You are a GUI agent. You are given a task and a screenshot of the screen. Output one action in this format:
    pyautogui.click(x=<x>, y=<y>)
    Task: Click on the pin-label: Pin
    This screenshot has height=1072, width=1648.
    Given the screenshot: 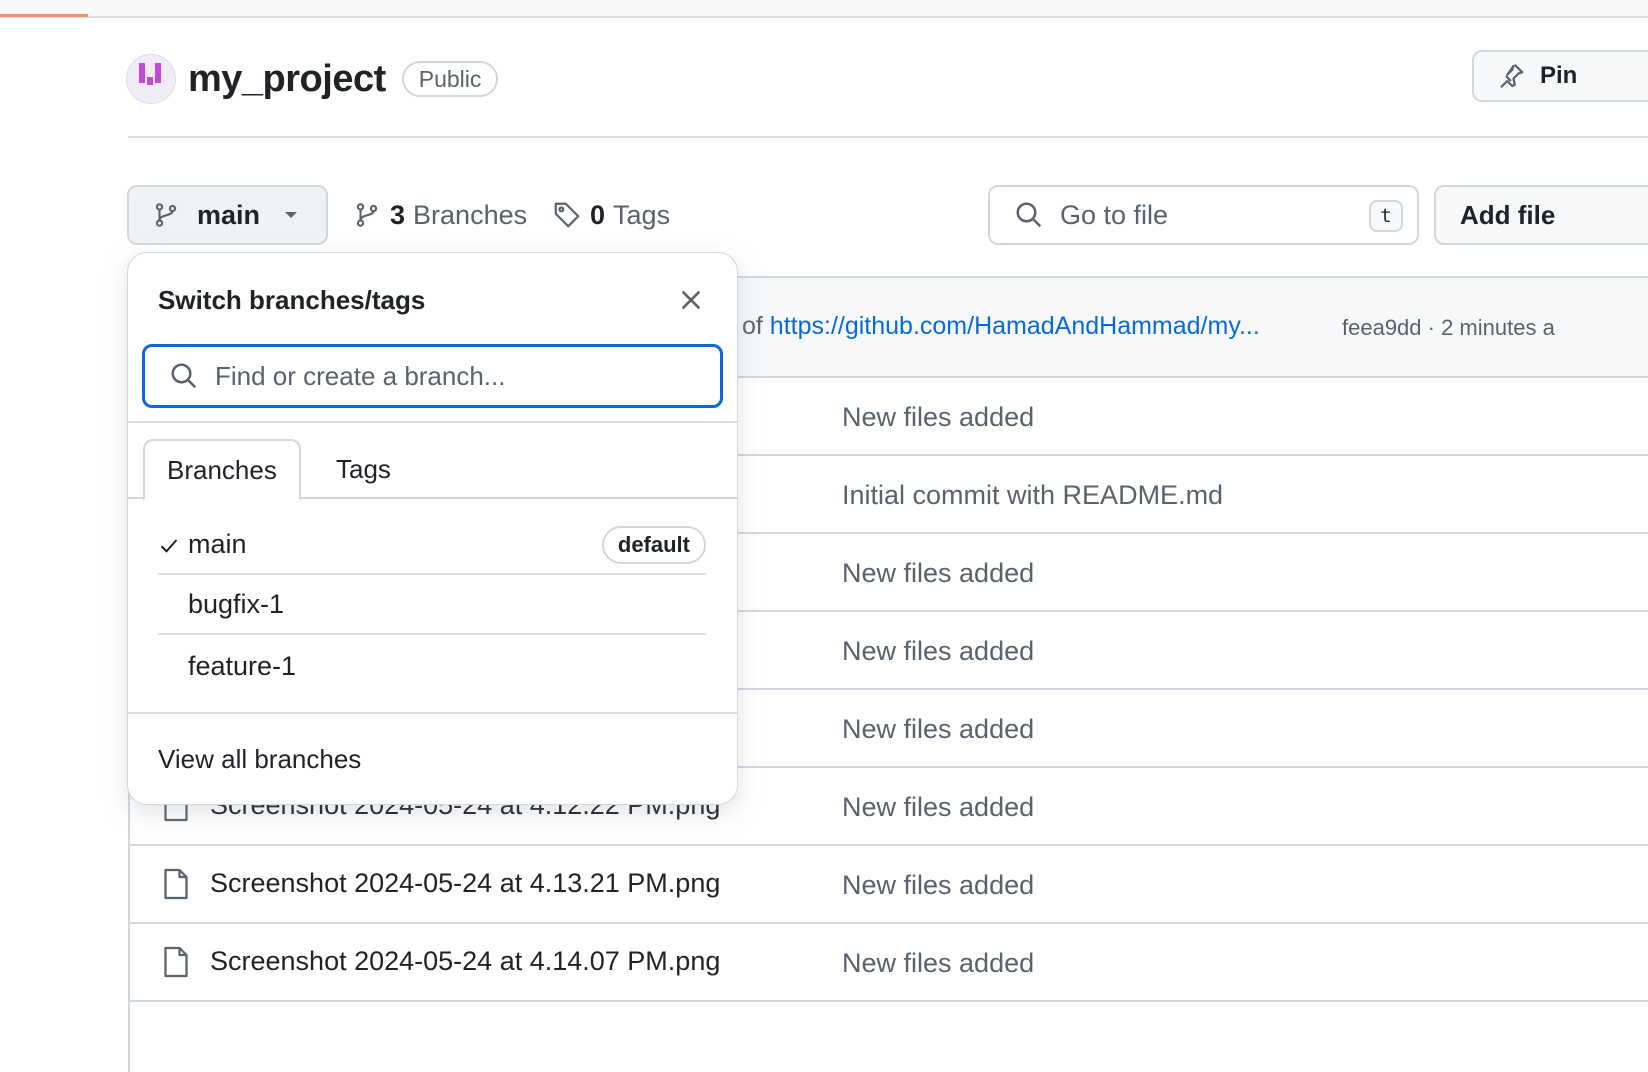 What is the action you would take?
    pyautogui.click(x=1559, y=75)
    